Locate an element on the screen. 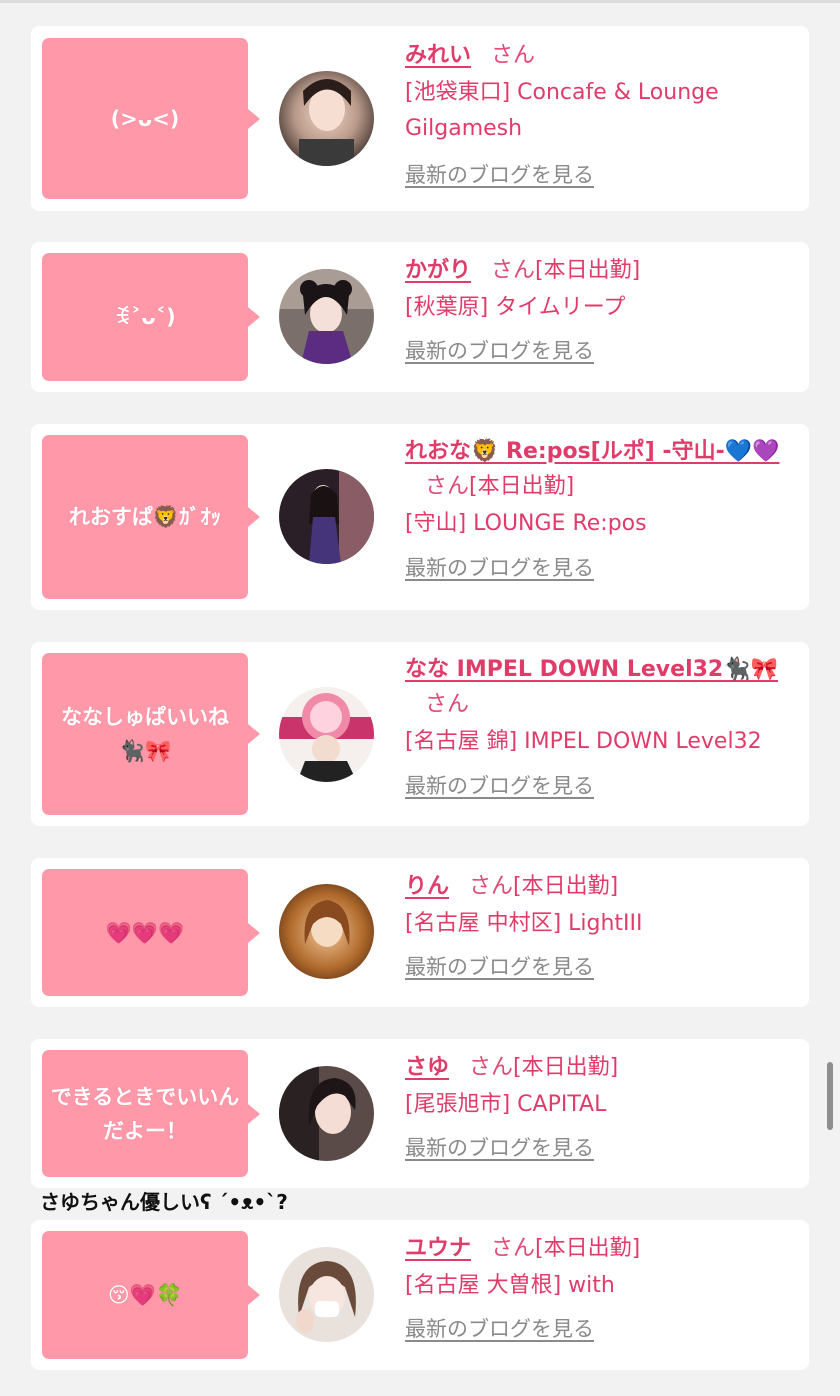 This screenshot has width=840, height=1396. card-info: ユウナ さん[本日出勤] [名古屋 大曽根] with 最新のブログを見る is located at coordinates (602, 1287).